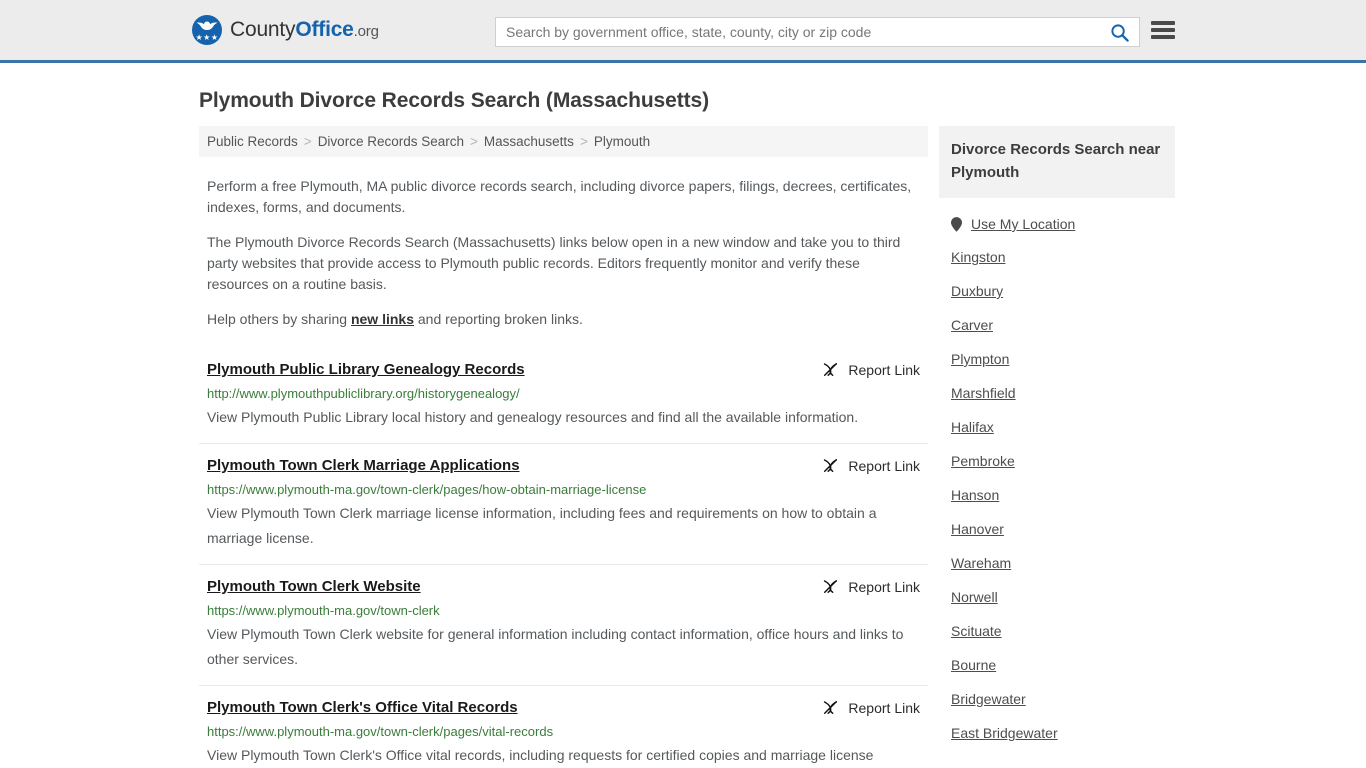 The image size is (1366, 768). I want to click on search-icon, so click(1119, 32).